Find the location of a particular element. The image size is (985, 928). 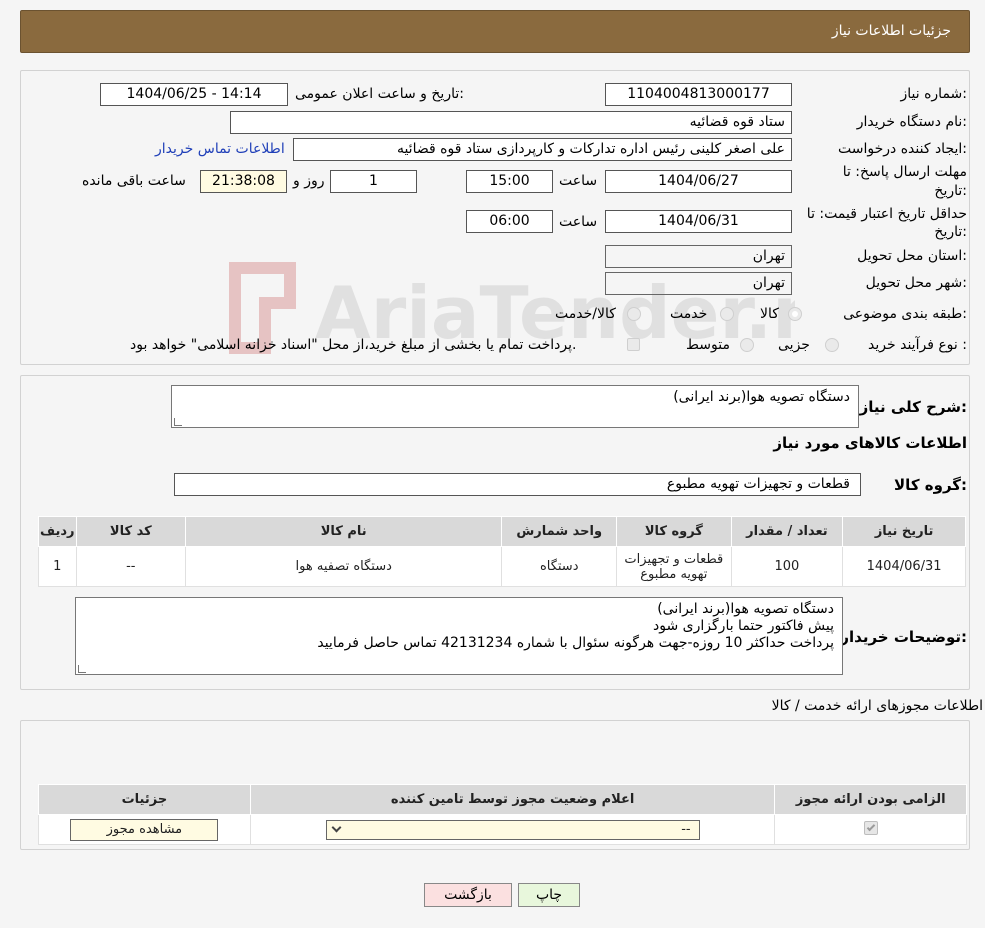

process-label: نوع فرآیند خرید : is located at coordinates (917, 345).